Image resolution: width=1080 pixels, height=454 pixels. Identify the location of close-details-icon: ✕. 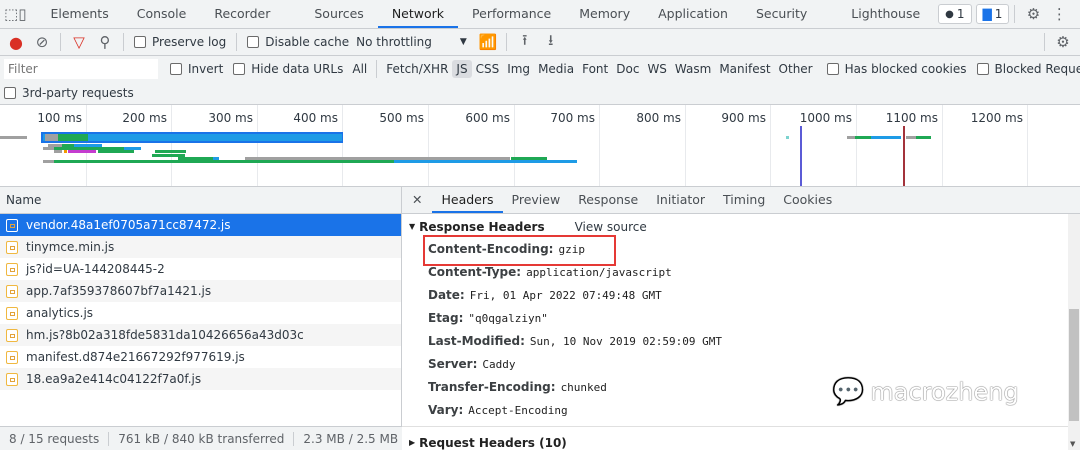
(417, 200).